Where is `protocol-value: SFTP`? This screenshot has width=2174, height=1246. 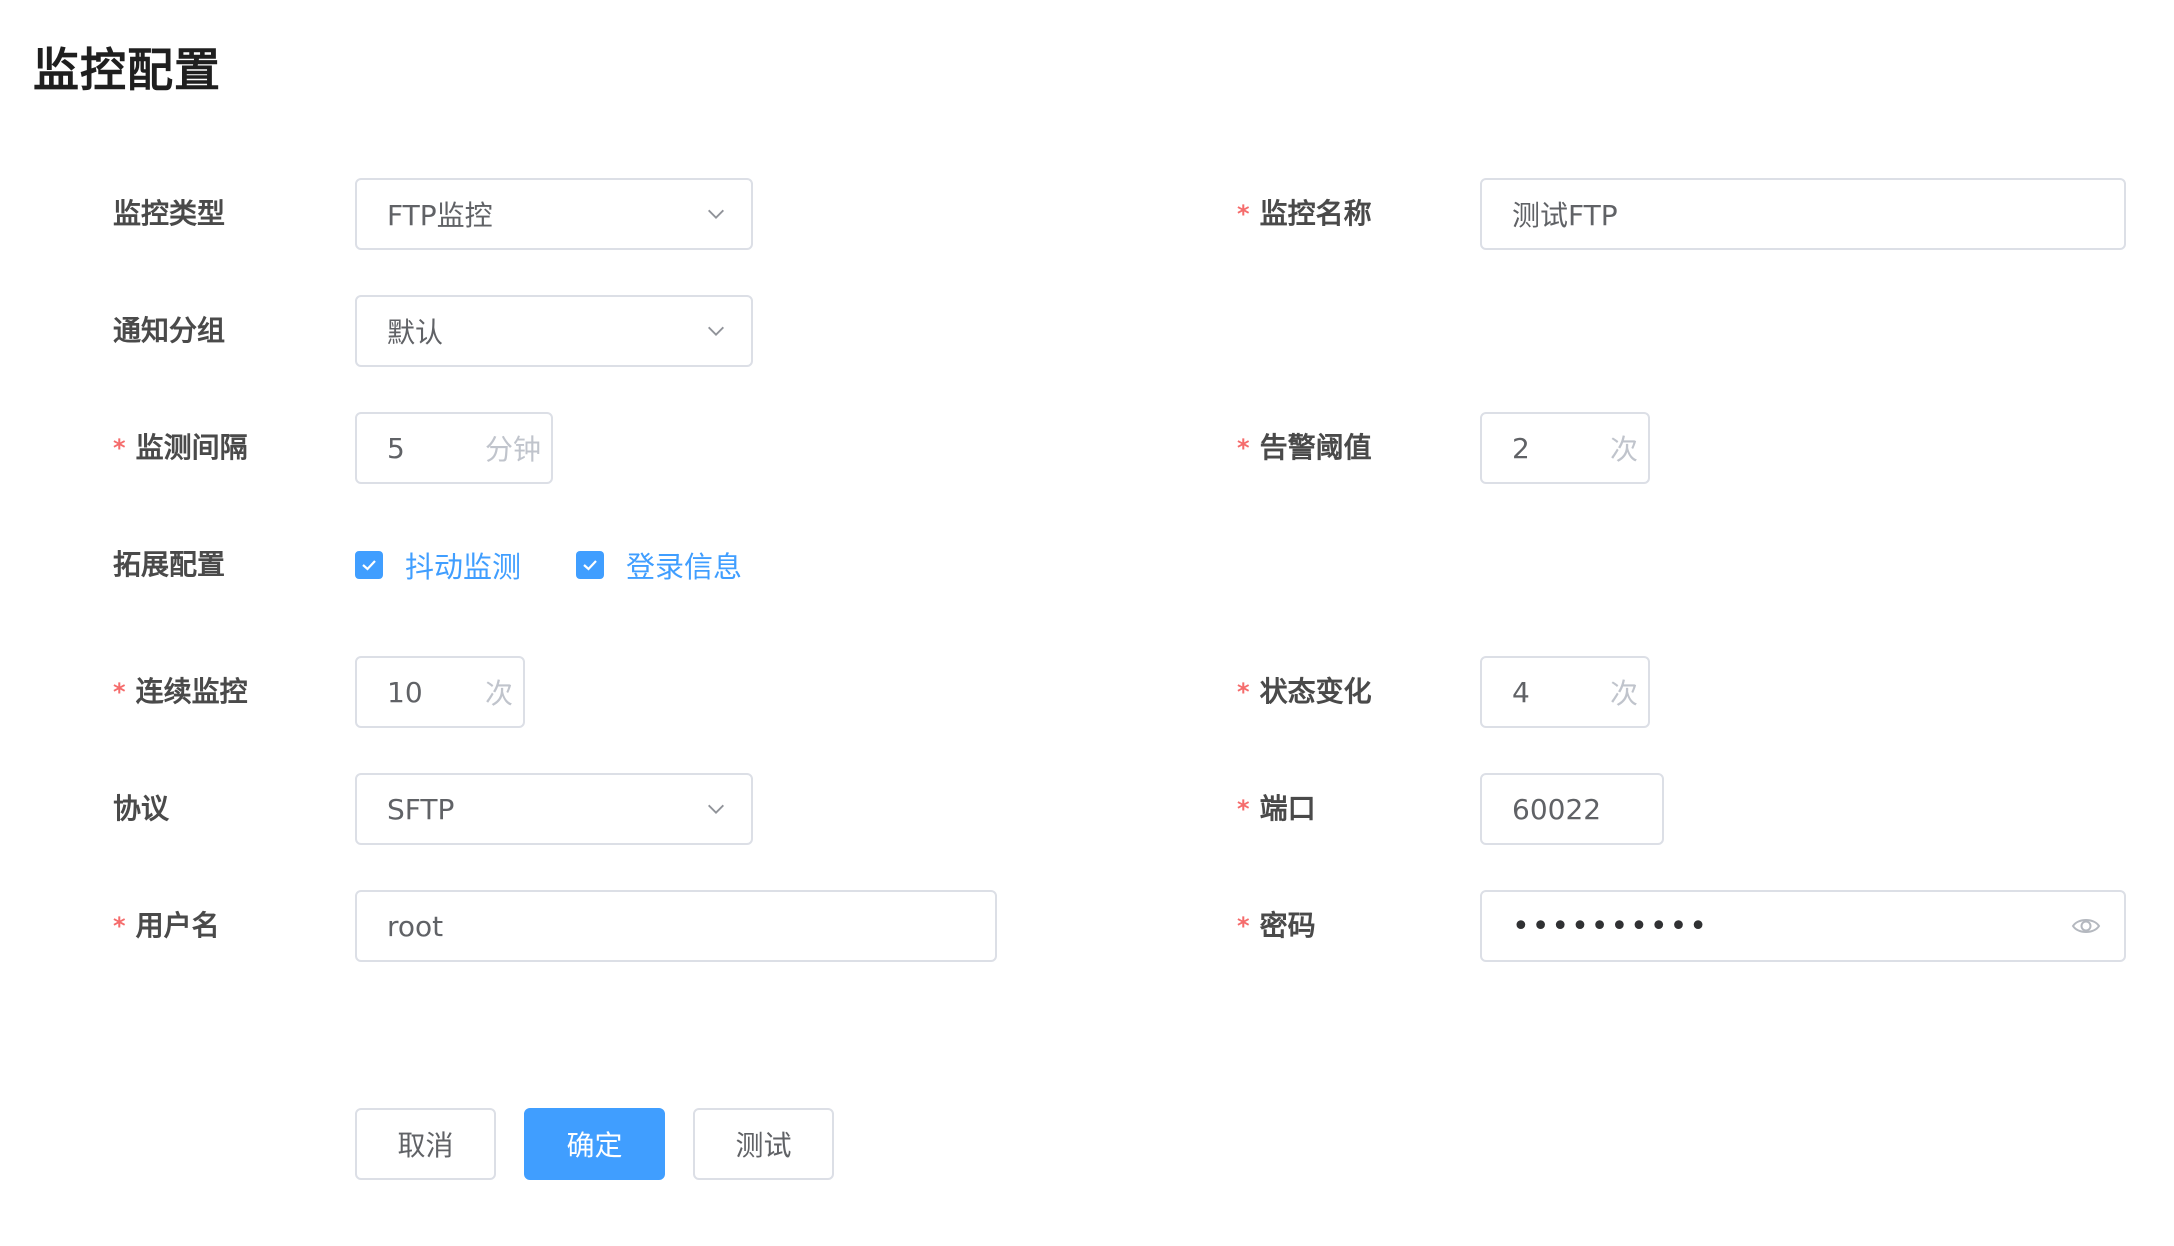
protocol-value: SFTP is located at coordinates (421, 809).